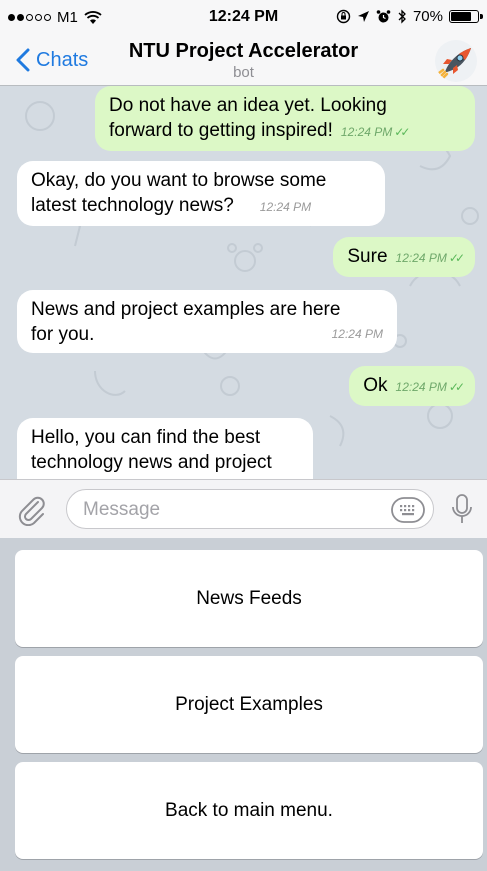  I want to click on message-input, so click(228, 510).